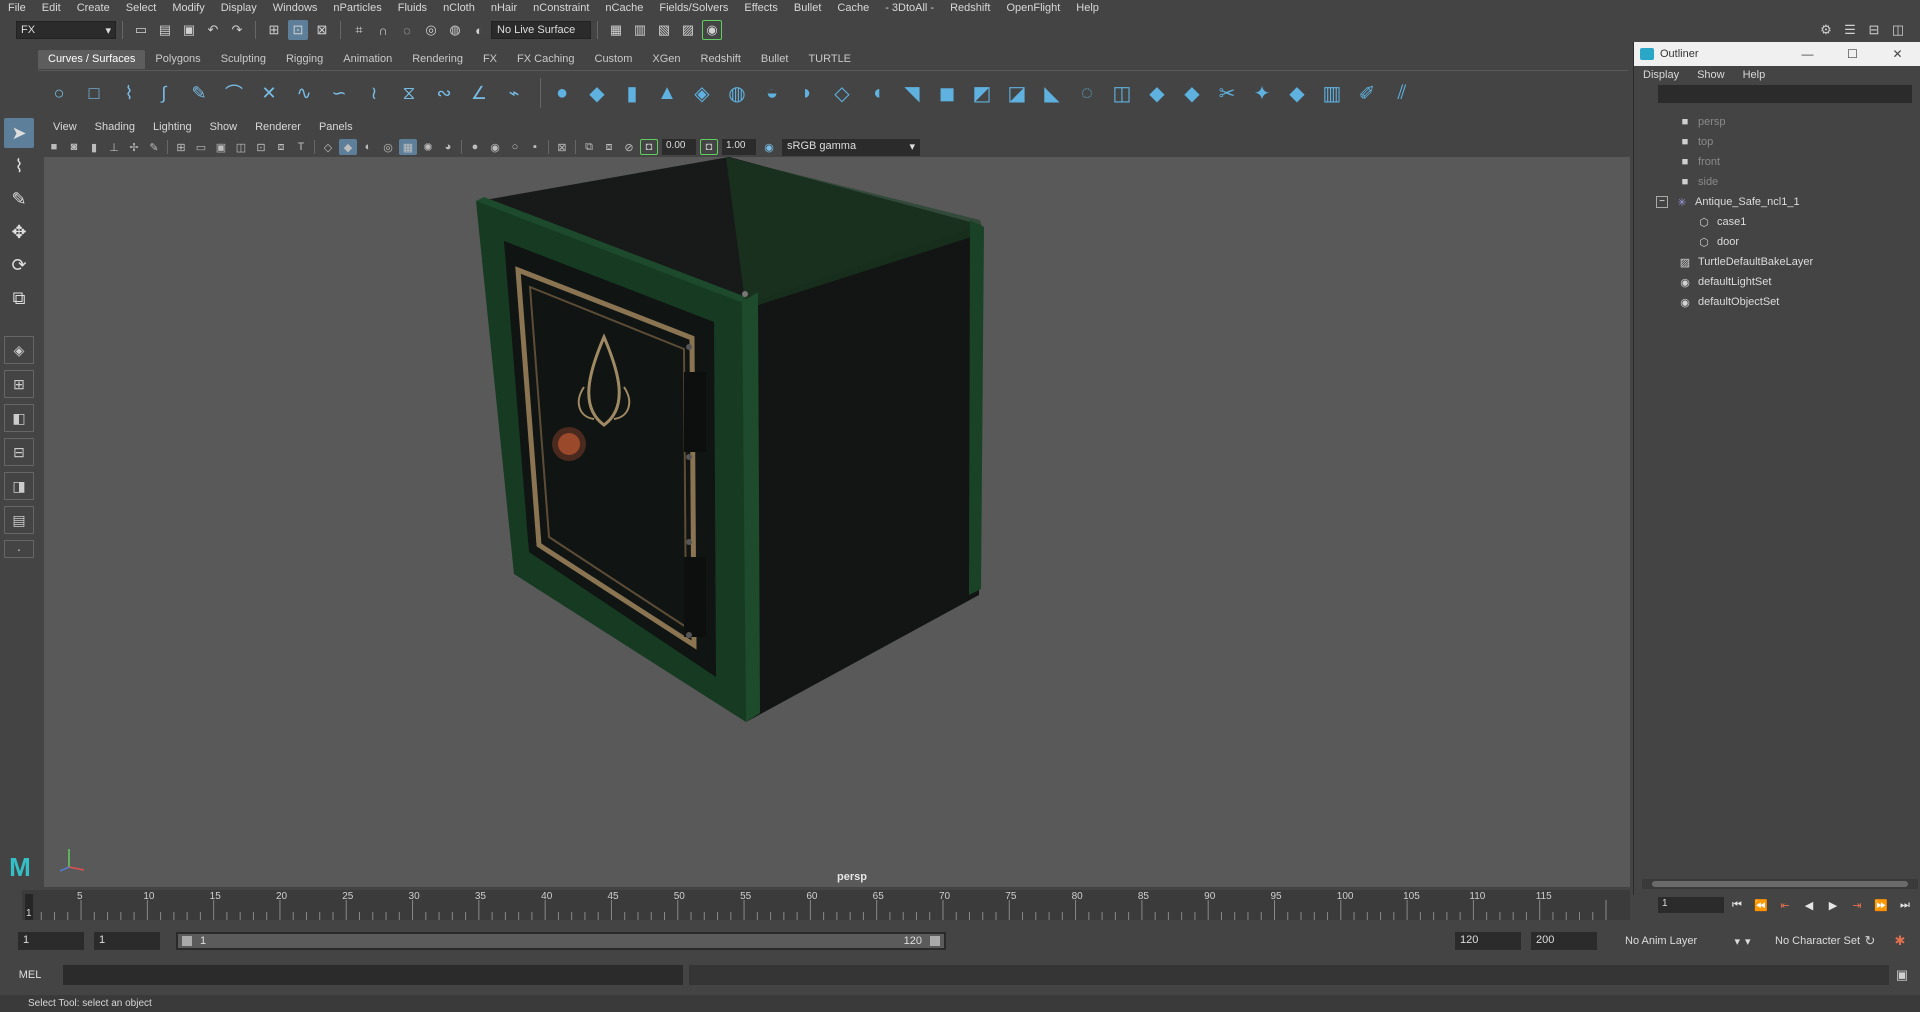 This screenshot has height=1012, width=1920. Describe the element at coordinates (234, 93) in the screenshot. I see `arc-tool-icon: ⌒` at that location.